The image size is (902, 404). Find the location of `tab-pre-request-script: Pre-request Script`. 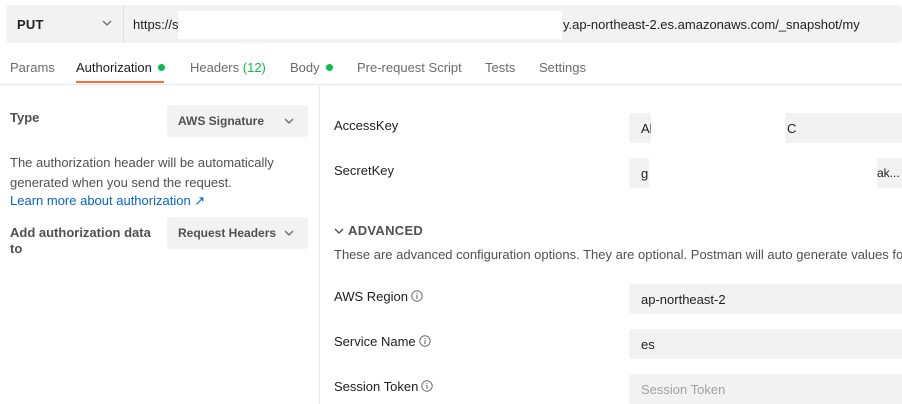

tab-pre-request-script: Pre-request Script is located at coordinates (409, 67).